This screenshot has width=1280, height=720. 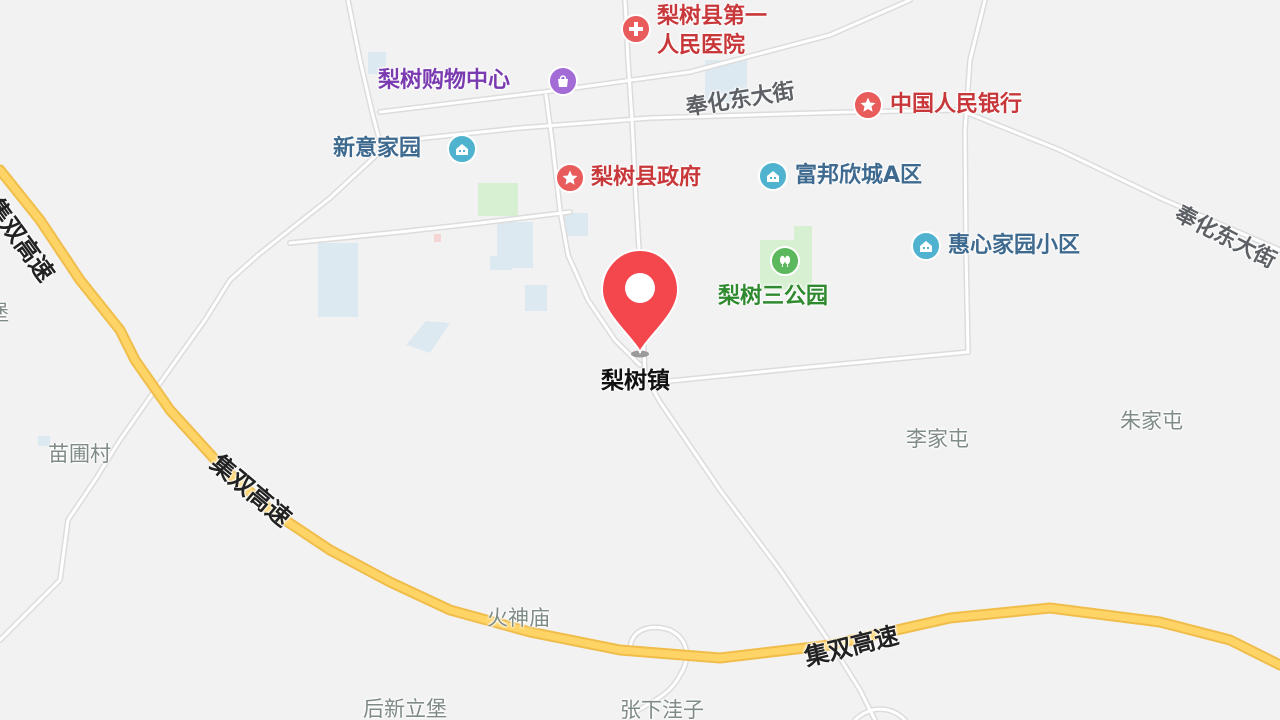 I want to click on place-label-zhangxia: 张下洼子, so click(x=662, y=709).